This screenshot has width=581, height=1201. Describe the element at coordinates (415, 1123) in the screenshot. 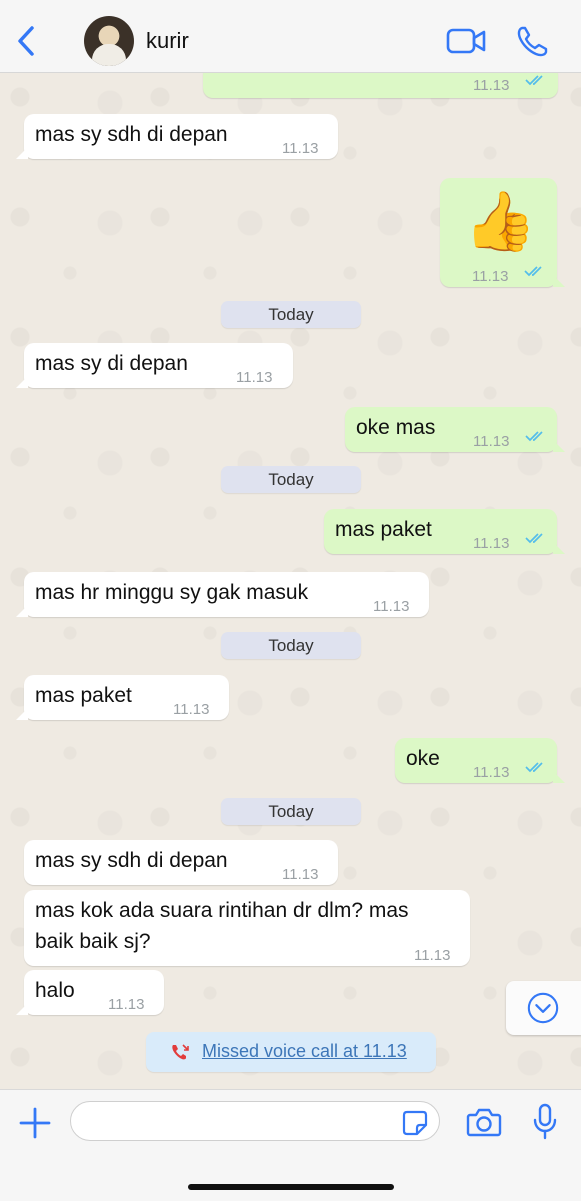

I see `sticker-icon` at that location.